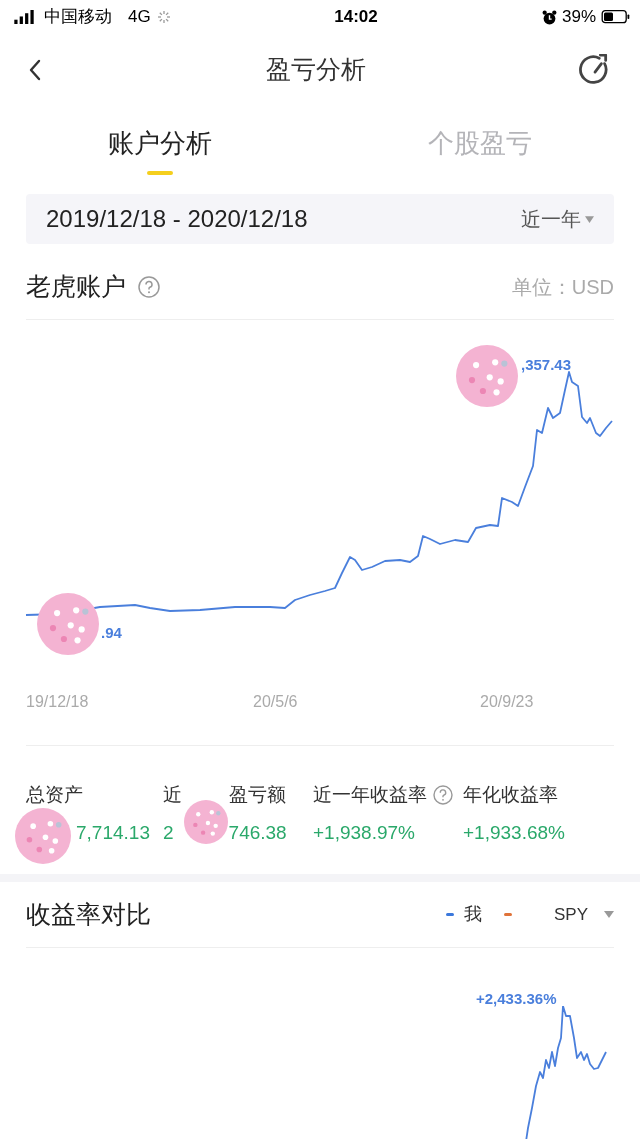  I want to click on stat-label: 总资产, so click(54, 794).